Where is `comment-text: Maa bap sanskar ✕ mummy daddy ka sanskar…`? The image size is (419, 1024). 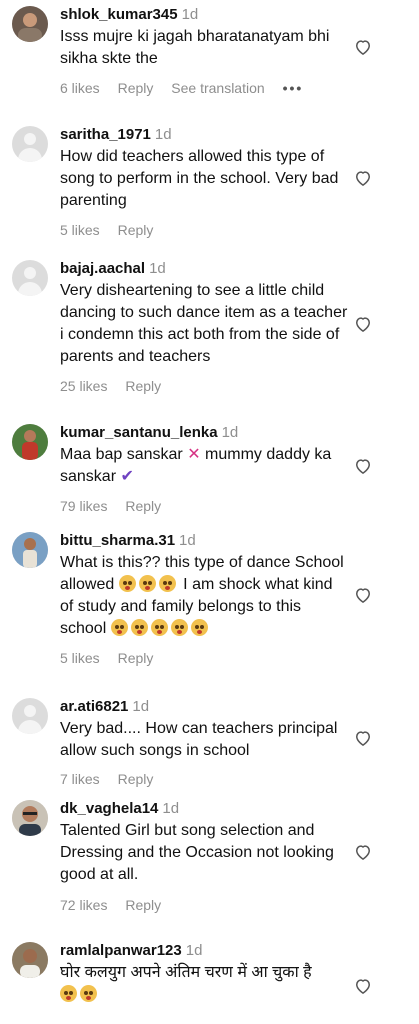
comment-text: Maa bap sanskar ✕ mummy daddy ka sanskar… is located at coordinates (205, 466).